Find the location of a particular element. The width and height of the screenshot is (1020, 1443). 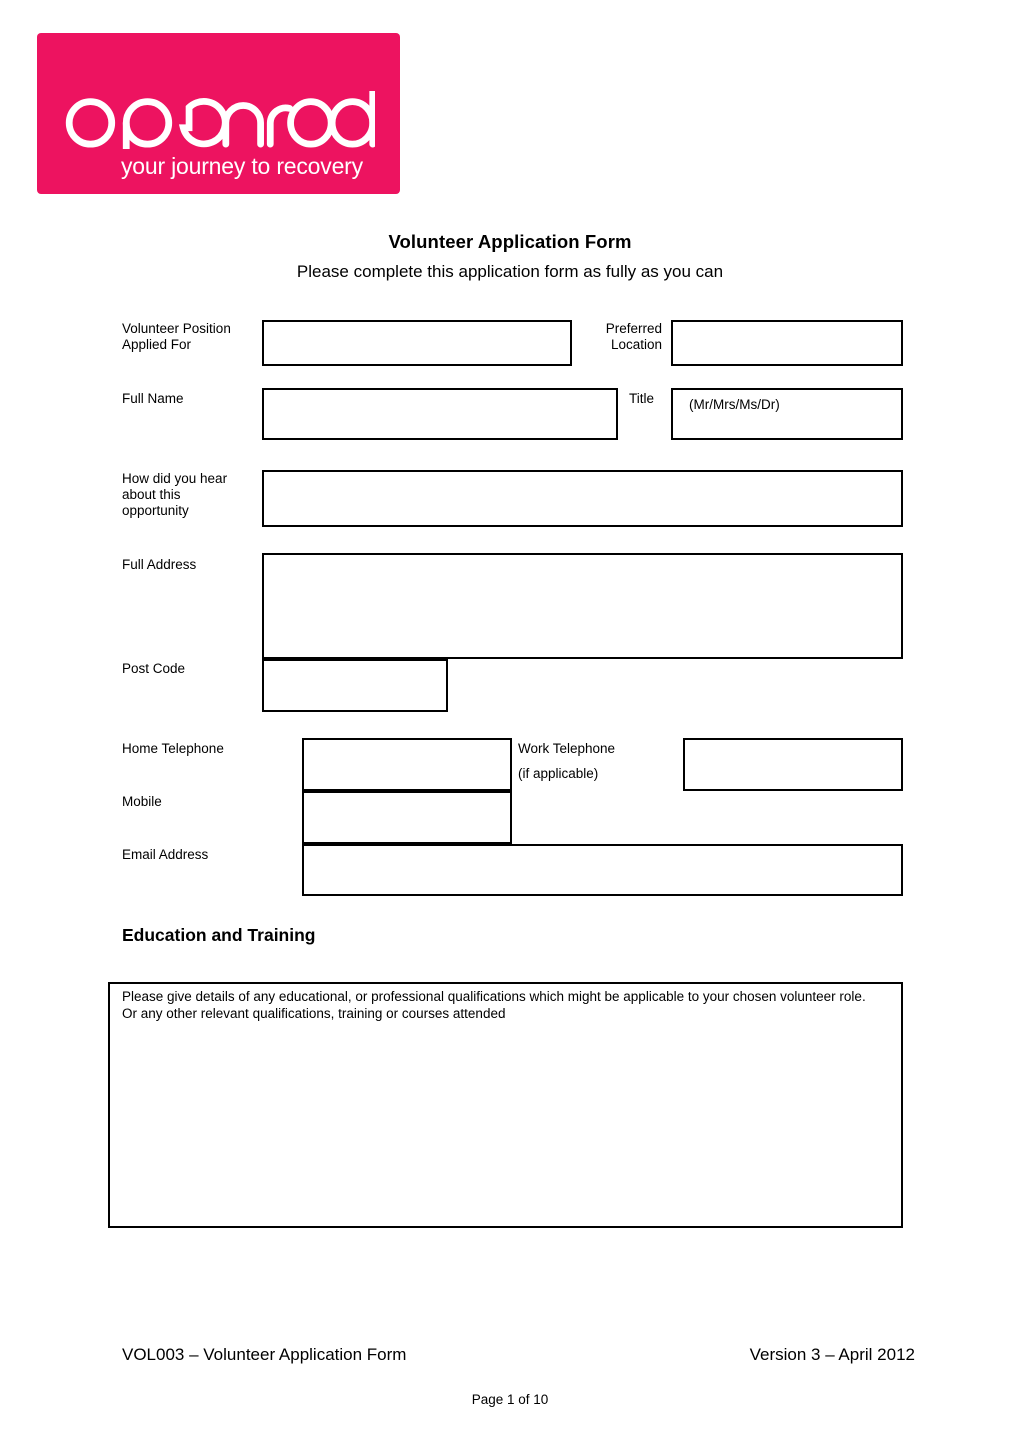

input-mobile is located at coordinates (407, 817).